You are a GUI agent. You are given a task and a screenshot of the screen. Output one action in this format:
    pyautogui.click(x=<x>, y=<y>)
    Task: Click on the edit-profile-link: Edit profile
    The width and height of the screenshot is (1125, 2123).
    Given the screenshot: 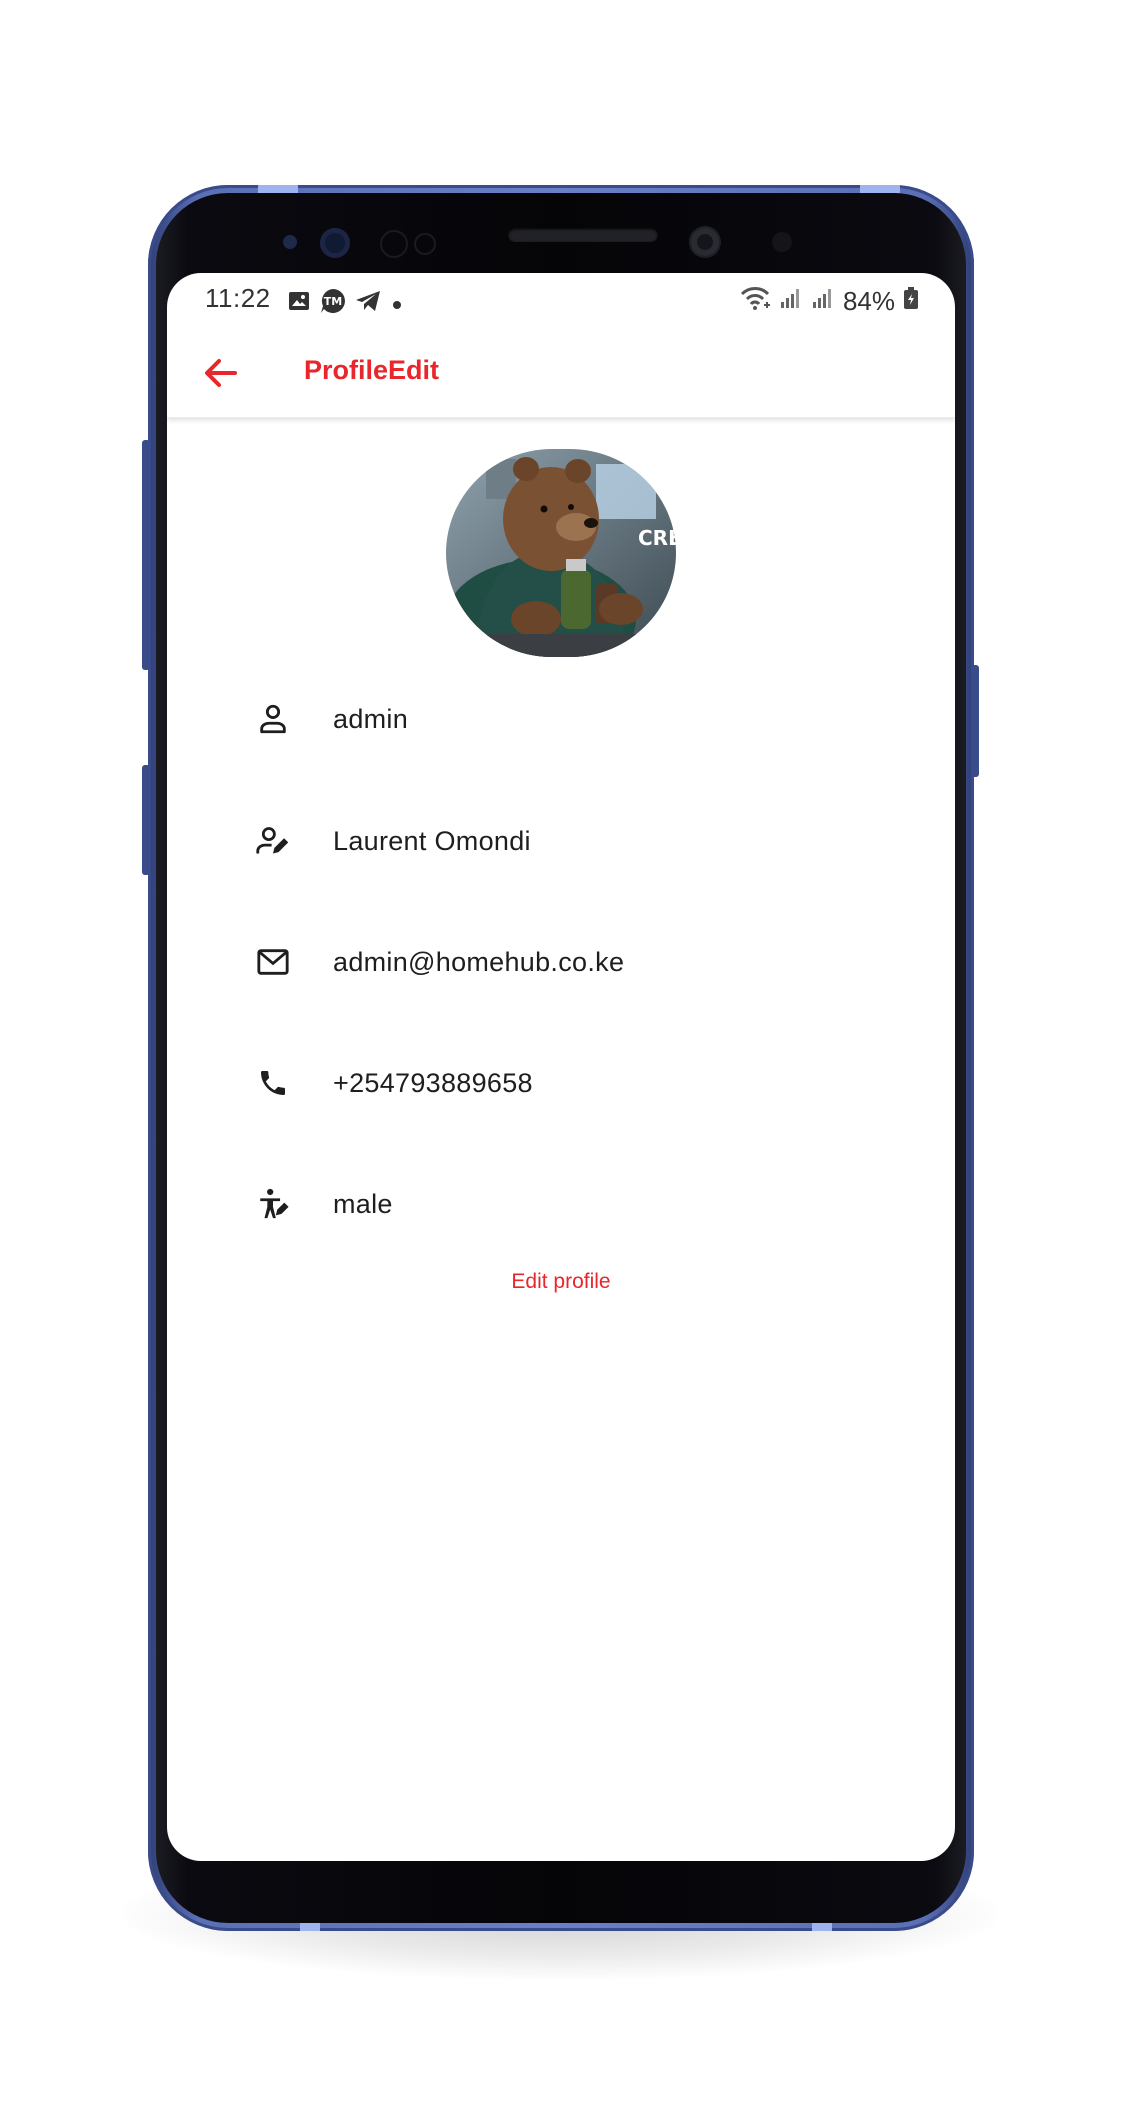 What is the action you would take?
    pyautogui.click(x=561, y=1282)
    